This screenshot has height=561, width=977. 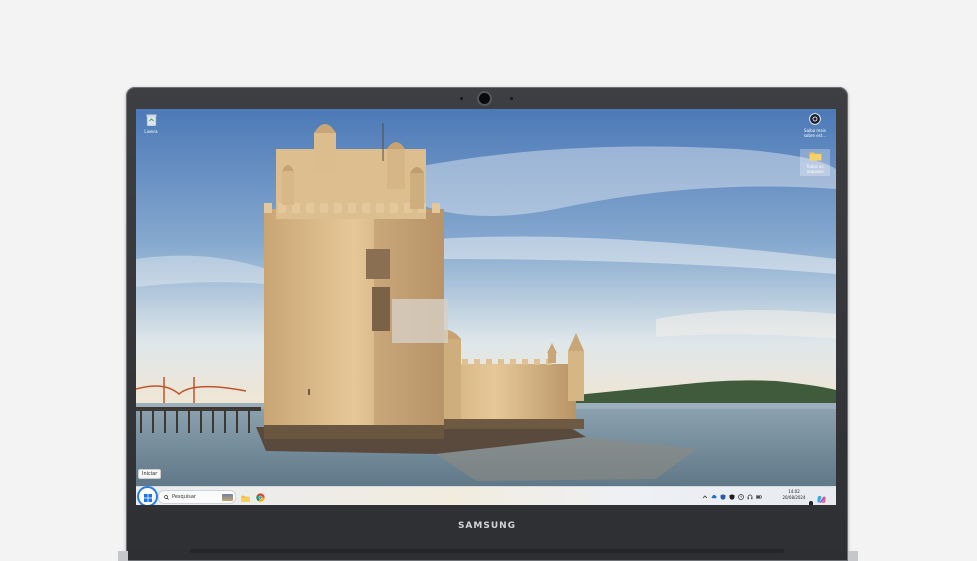 I want to click on notifications-button, so click(x=811, y=498).